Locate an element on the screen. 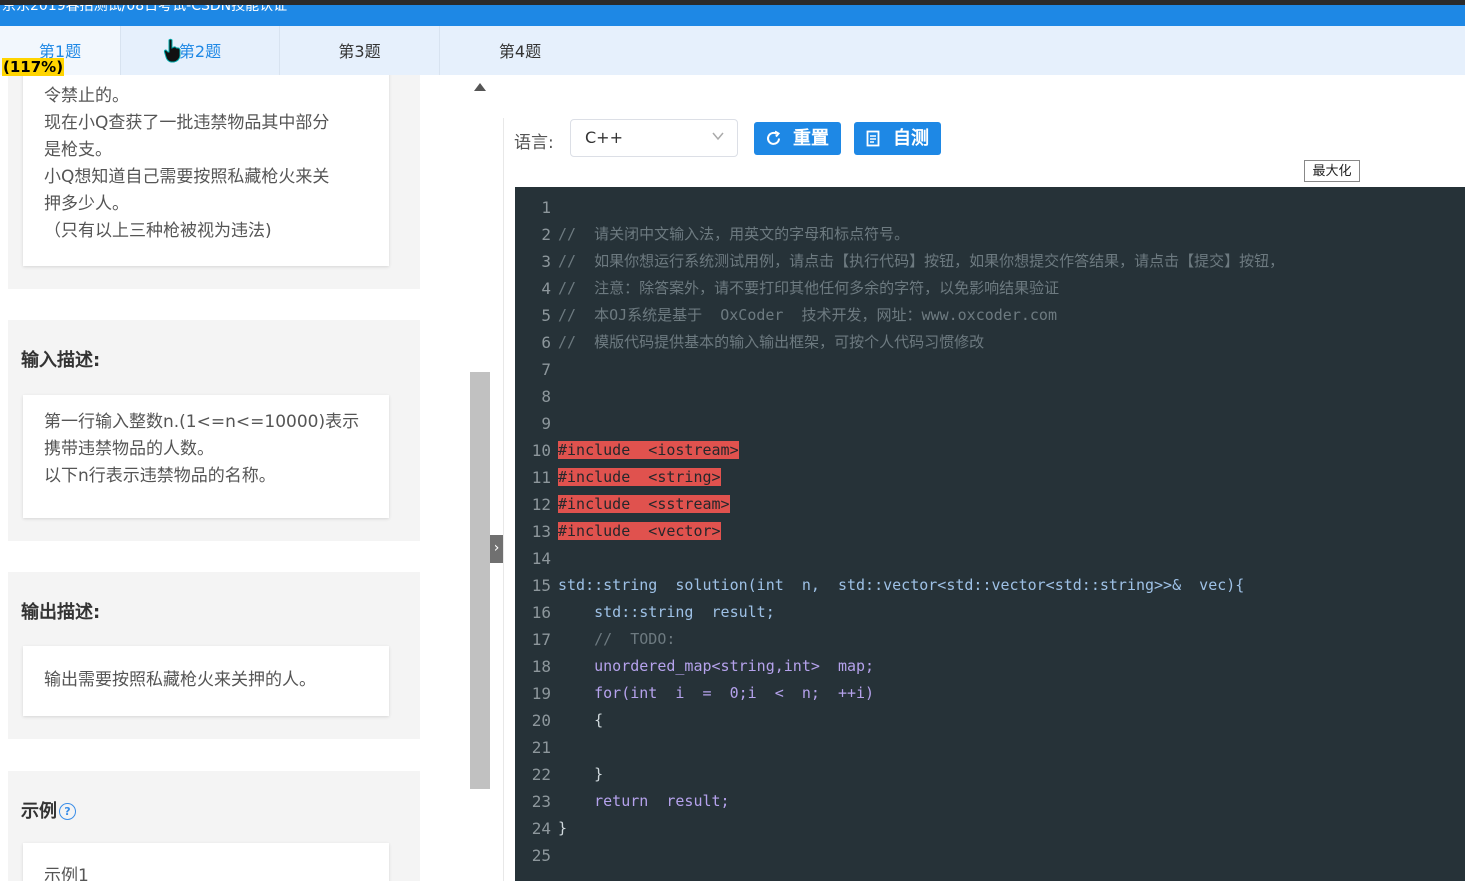 This screenshot has height=881, width=1465. code-line: 7 is located at coordinates (990, 369).